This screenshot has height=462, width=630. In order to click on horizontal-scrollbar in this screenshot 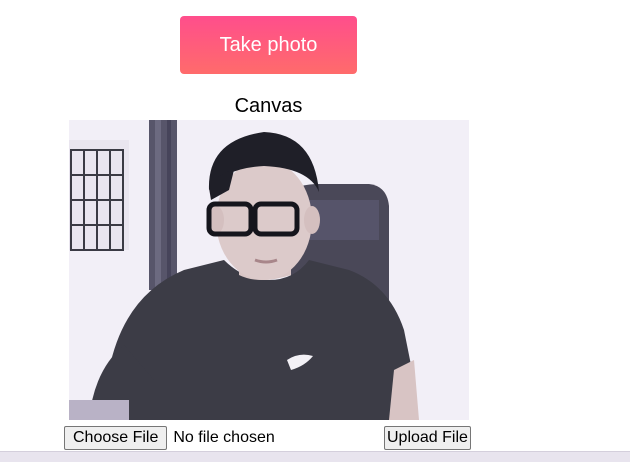, I will do `click(315, 456)`.